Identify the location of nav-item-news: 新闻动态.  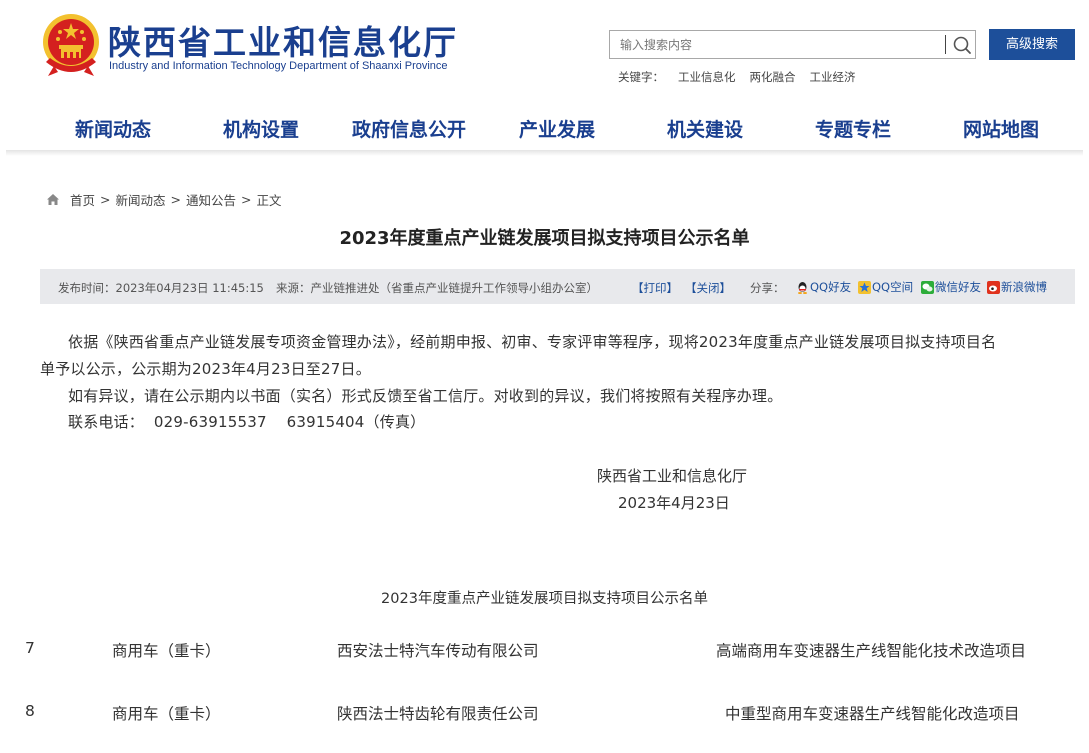
(113, 128).